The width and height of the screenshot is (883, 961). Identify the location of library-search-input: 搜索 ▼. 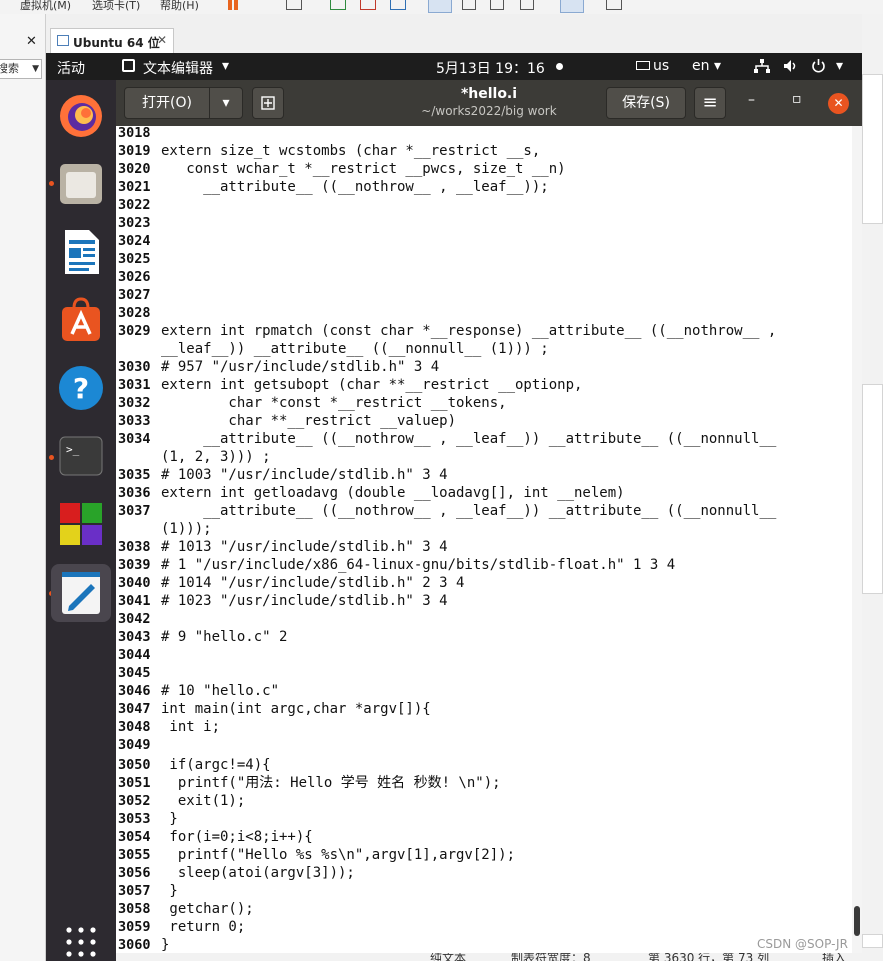
(21, 69).